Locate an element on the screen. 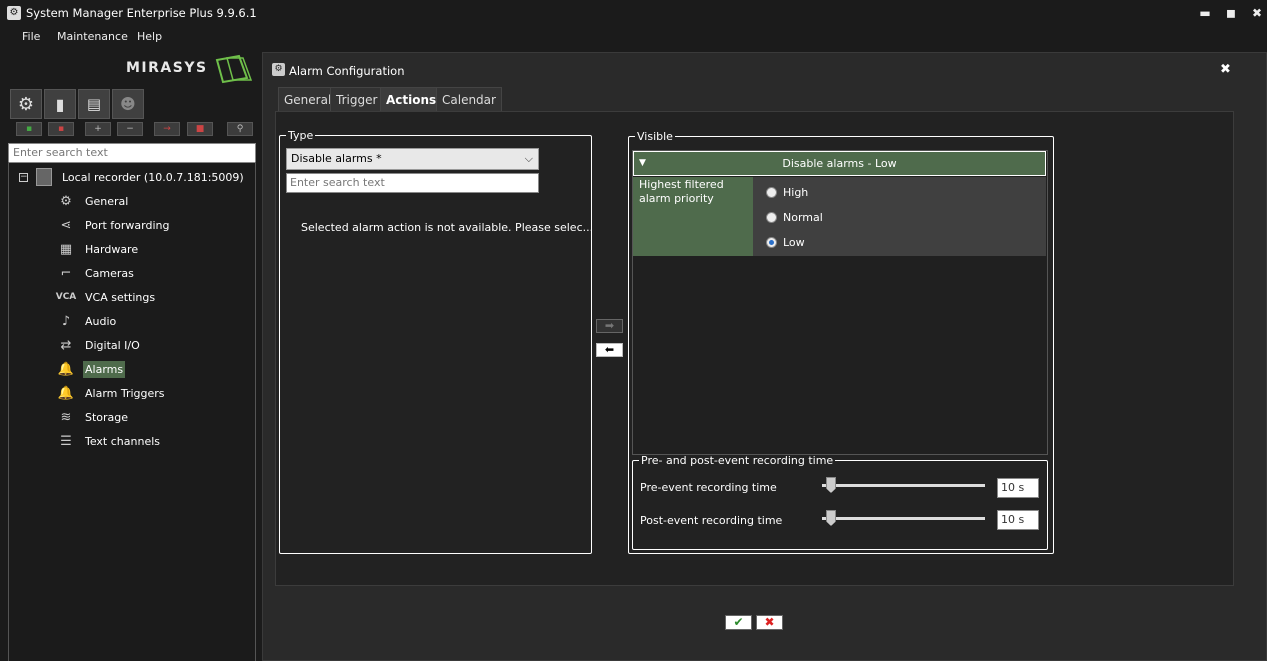 Image resolution: width=1267 pixels, height=661 pixels. minus-icon: − is located at coordinates (130, 129).